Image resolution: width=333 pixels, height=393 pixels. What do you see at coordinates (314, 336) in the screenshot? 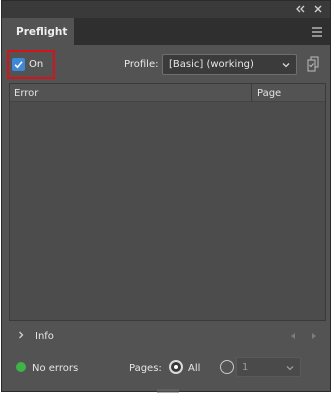
I see `triangle-right-icon` at bounding box center [314, 336].